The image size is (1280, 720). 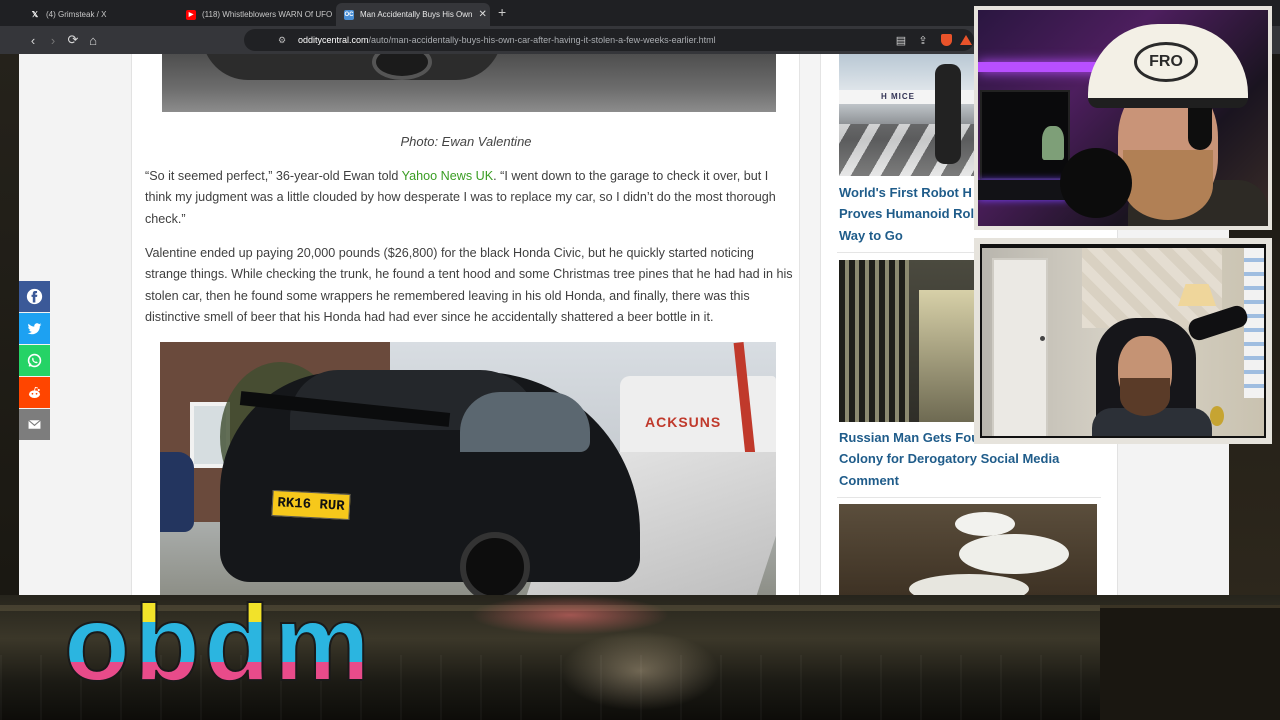 What do you see at coordinates (466, 141) in the screenshot?
I see `photo-caption: Photo: Ewan Valentine` at bounding box center [466, 141].